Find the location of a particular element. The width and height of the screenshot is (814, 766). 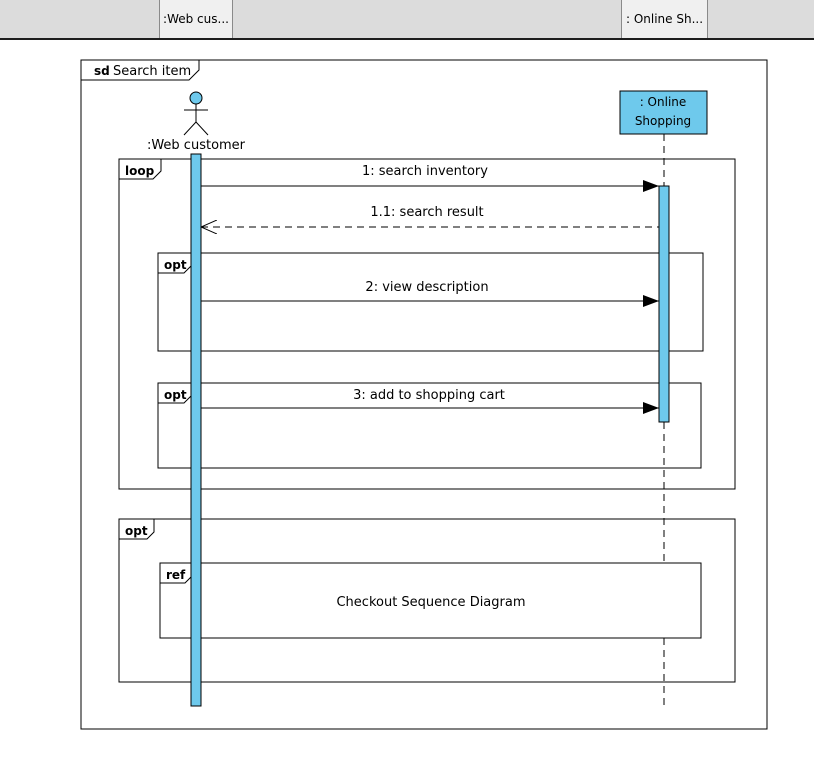

web-customer-activation-bar is located at coordinates (196, 430).